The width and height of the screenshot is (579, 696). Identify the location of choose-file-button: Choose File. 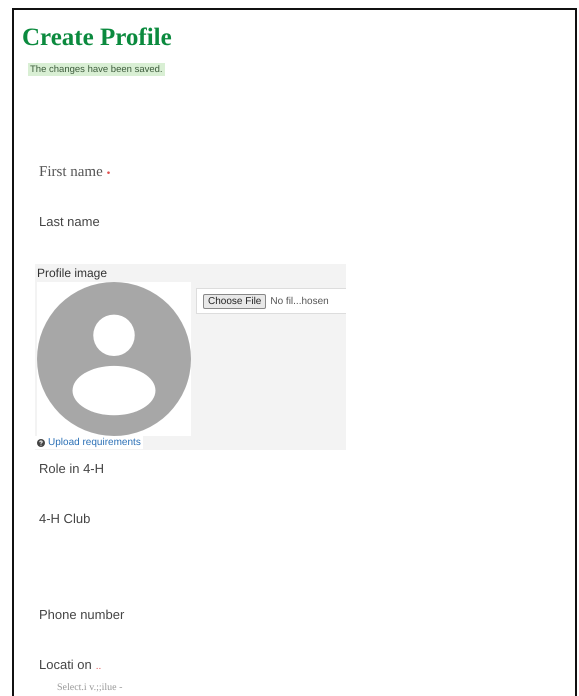
(234, 301).